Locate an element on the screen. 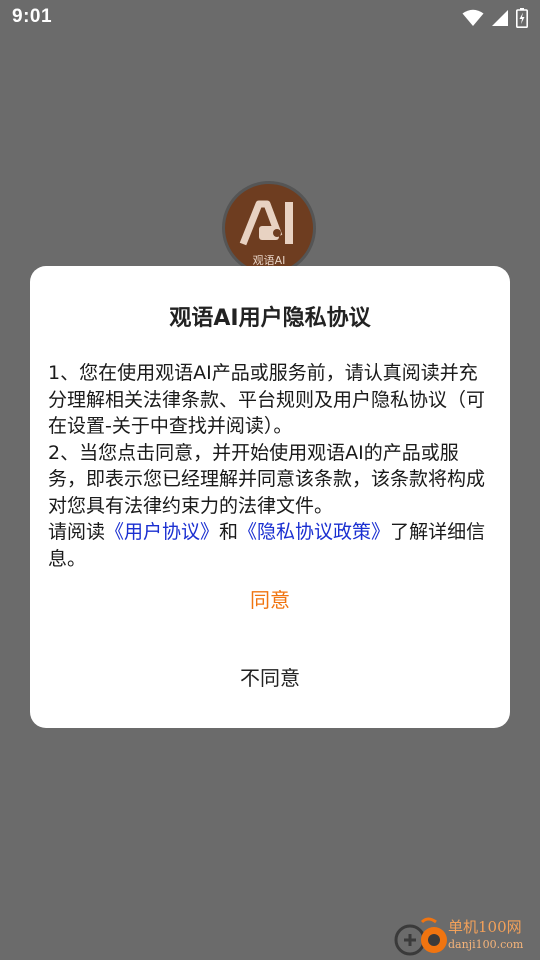  dialog-paragraph-3: 请阅读《用户协议》和《隐私协议政策》了解详细信息。 is located at coordinates (269, 545).